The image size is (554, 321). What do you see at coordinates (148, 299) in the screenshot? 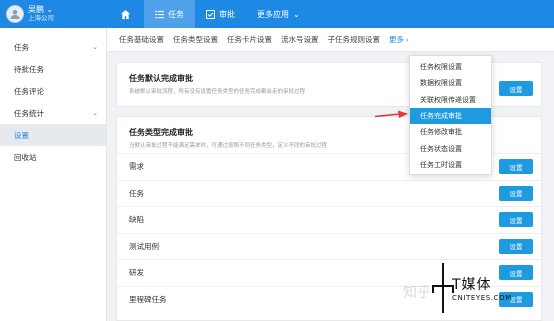
I see `task-type-label: 里程碑任务` at bounding box center [148, 299].